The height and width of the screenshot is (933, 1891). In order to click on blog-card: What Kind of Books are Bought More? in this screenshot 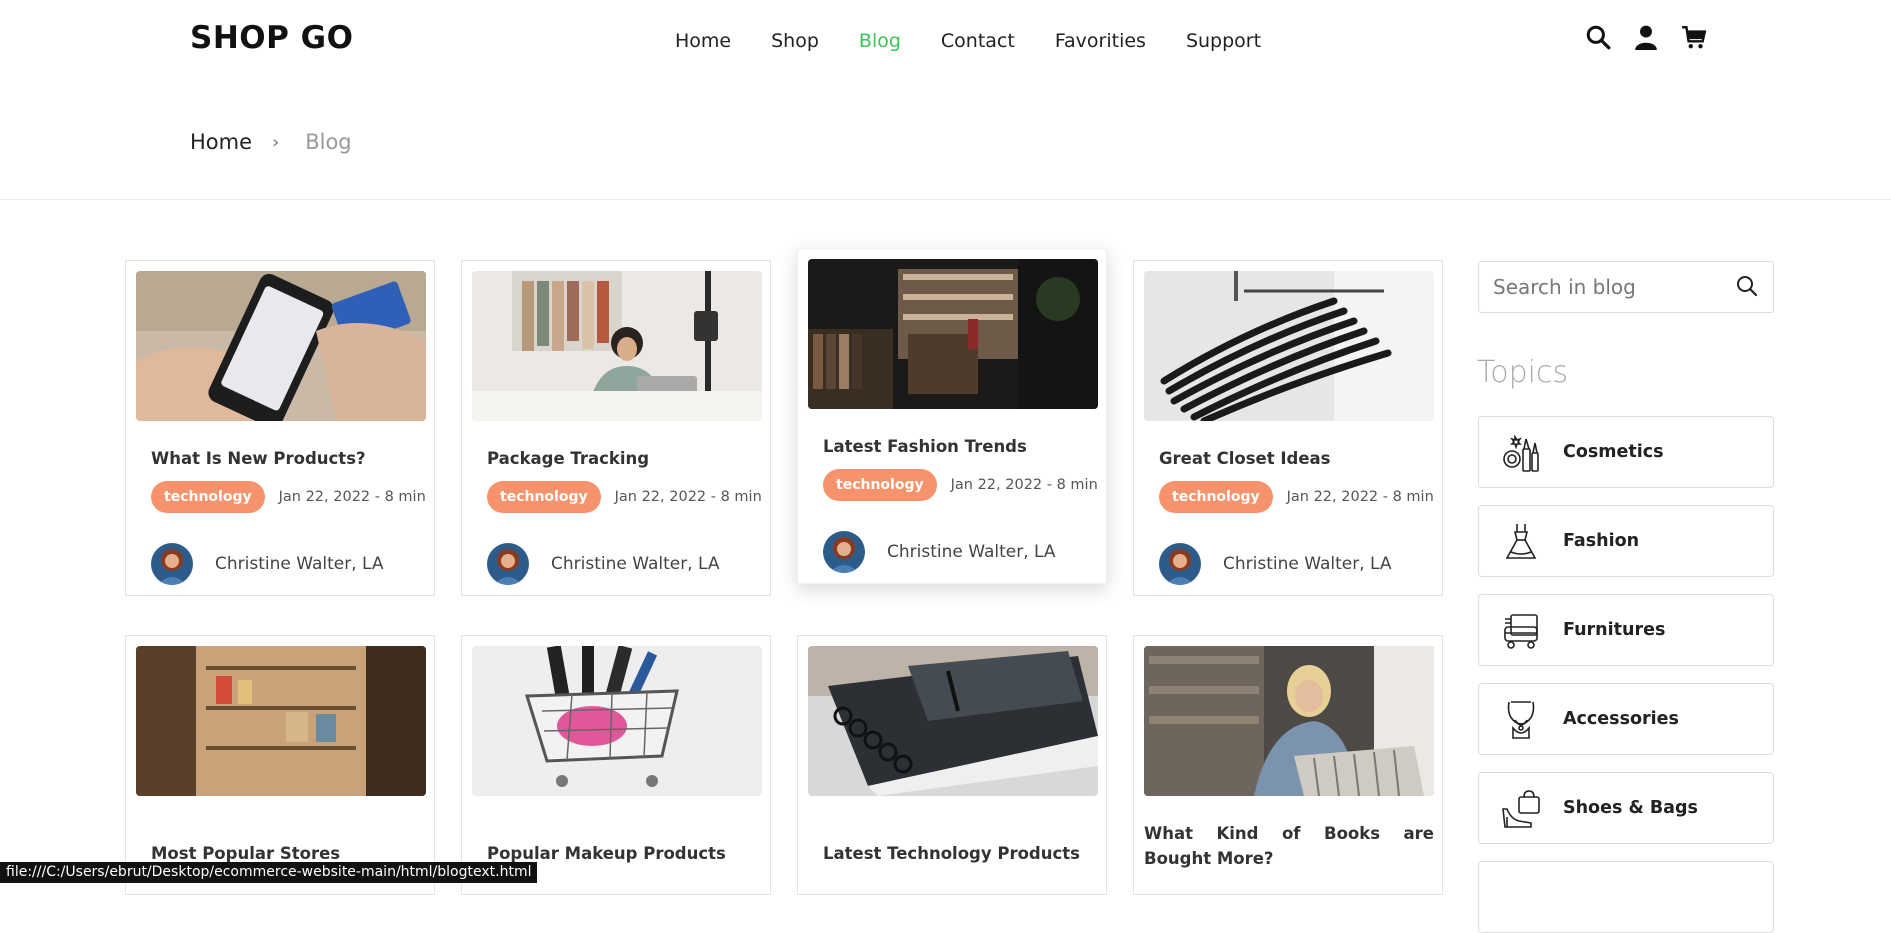, I will do `click(1288, 765)`.